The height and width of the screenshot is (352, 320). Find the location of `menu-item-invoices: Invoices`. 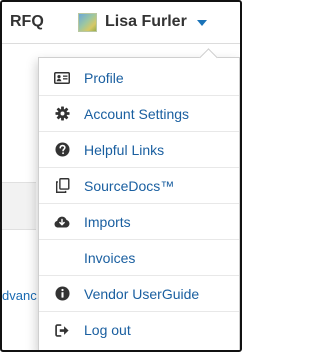

menu-item-invoices: Invoices is located at coordinates (139, 258).